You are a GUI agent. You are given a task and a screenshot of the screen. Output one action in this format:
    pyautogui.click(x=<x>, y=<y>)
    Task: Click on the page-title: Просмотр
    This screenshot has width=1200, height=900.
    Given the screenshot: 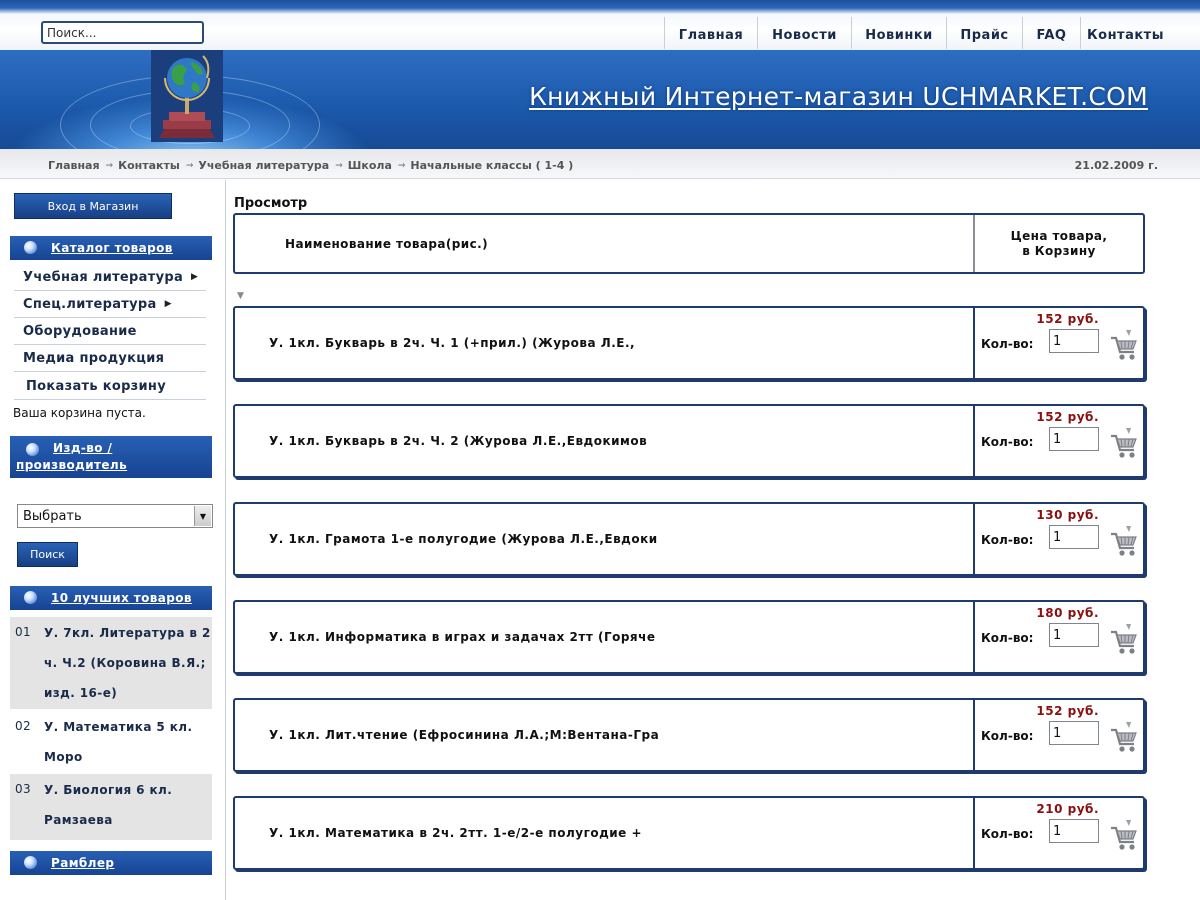 What is the action you would take?
    pyautogui.click(x=271, y=203)
    